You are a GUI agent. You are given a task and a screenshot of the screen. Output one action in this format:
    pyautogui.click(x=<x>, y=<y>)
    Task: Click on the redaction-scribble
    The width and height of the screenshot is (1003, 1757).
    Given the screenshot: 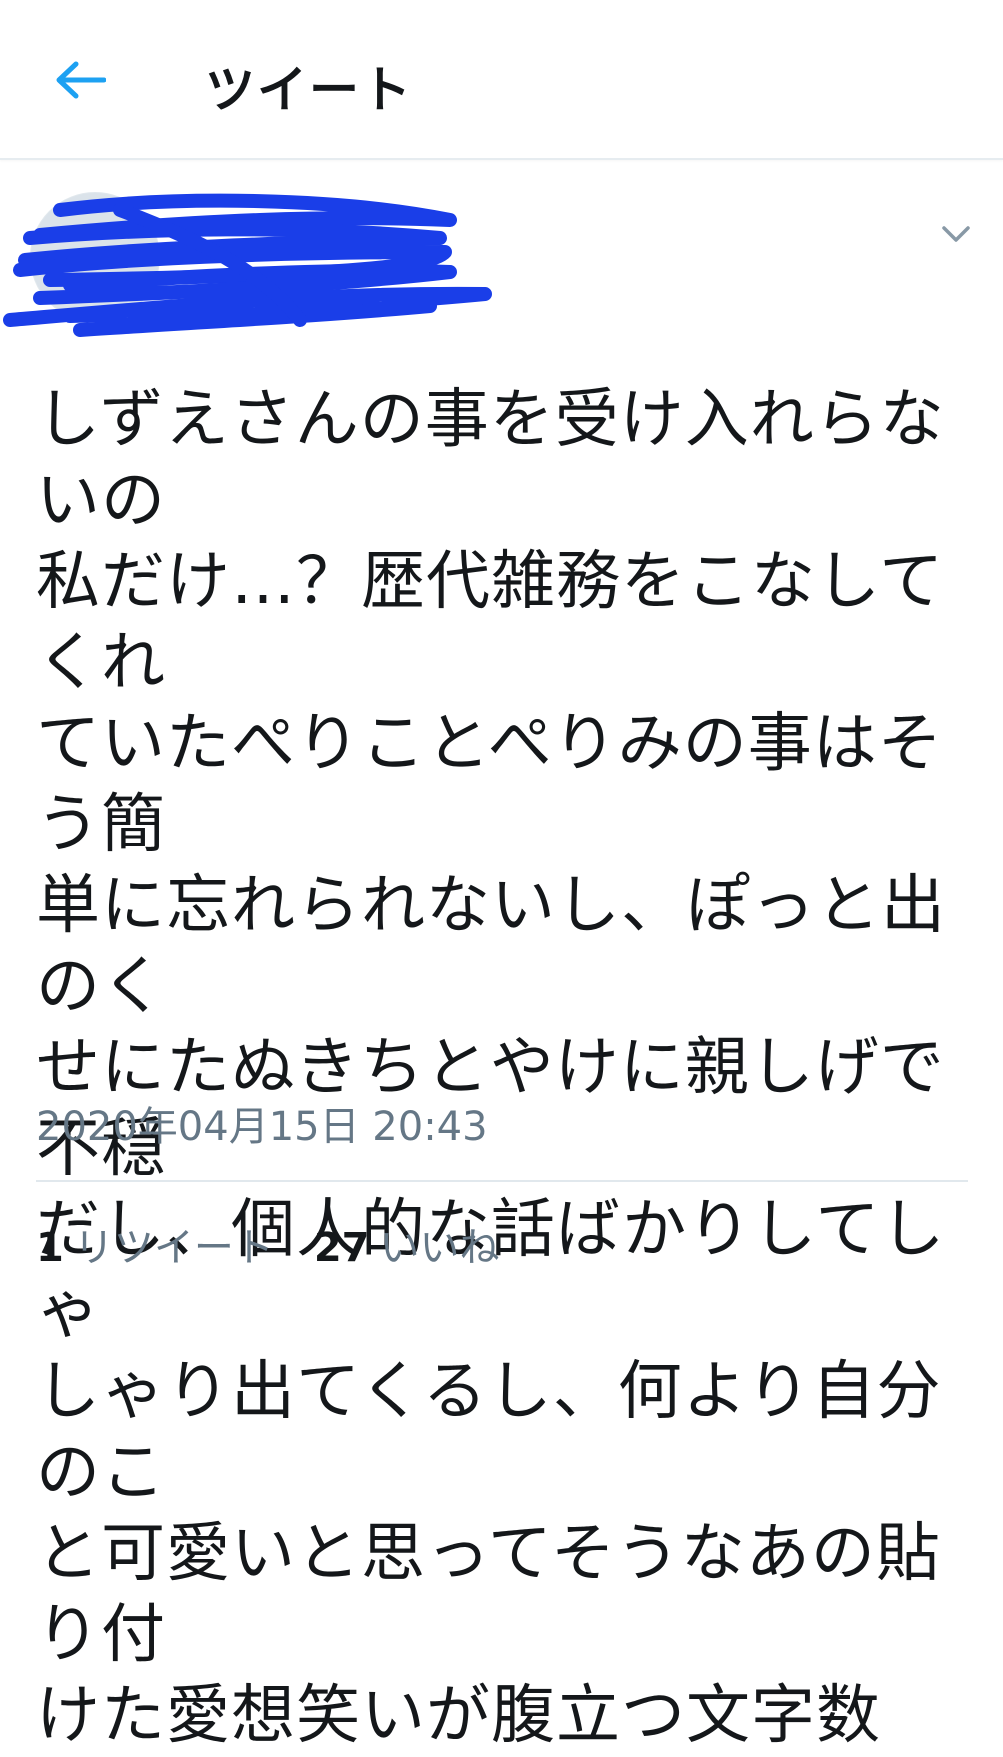 What is the action you would take?
    pyautogui.click(x=247, y=265)
    